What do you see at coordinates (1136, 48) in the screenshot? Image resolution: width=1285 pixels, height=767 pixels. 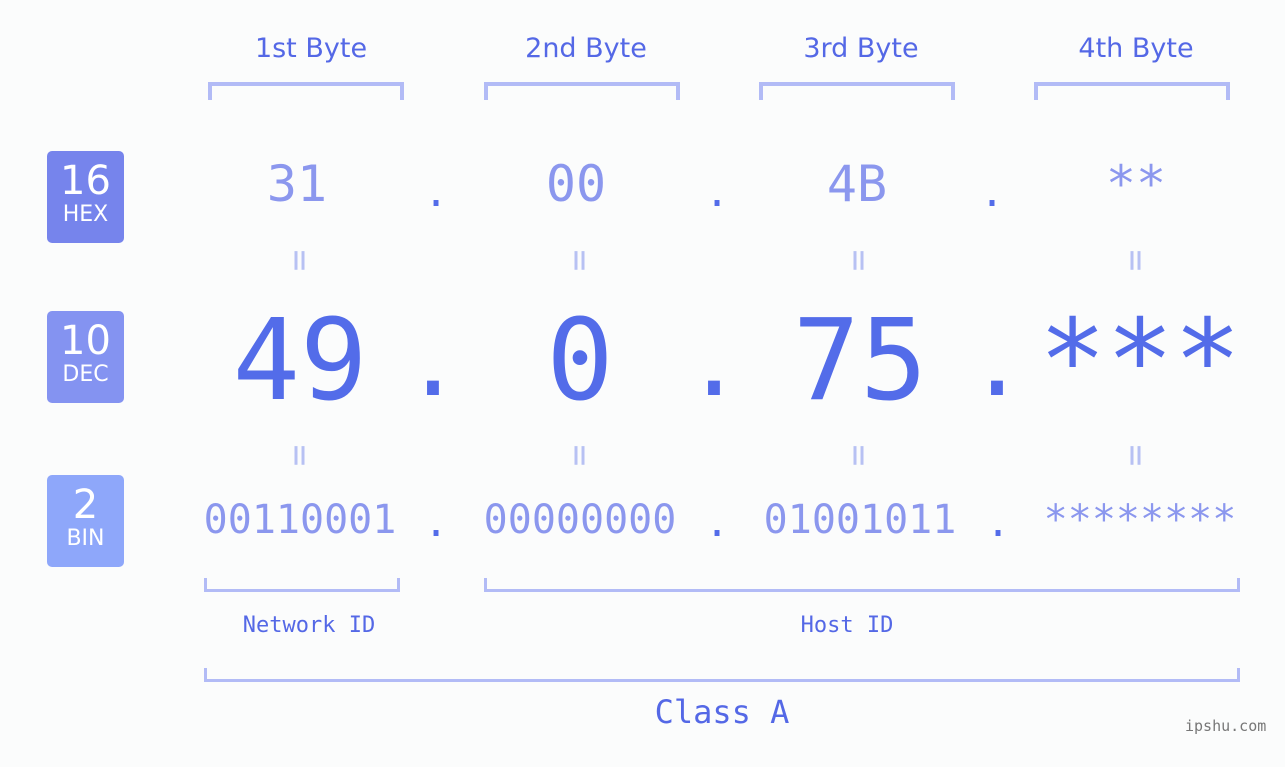 I see `byte-header-4: 4th Byte` at bounding box center [1136, 48].